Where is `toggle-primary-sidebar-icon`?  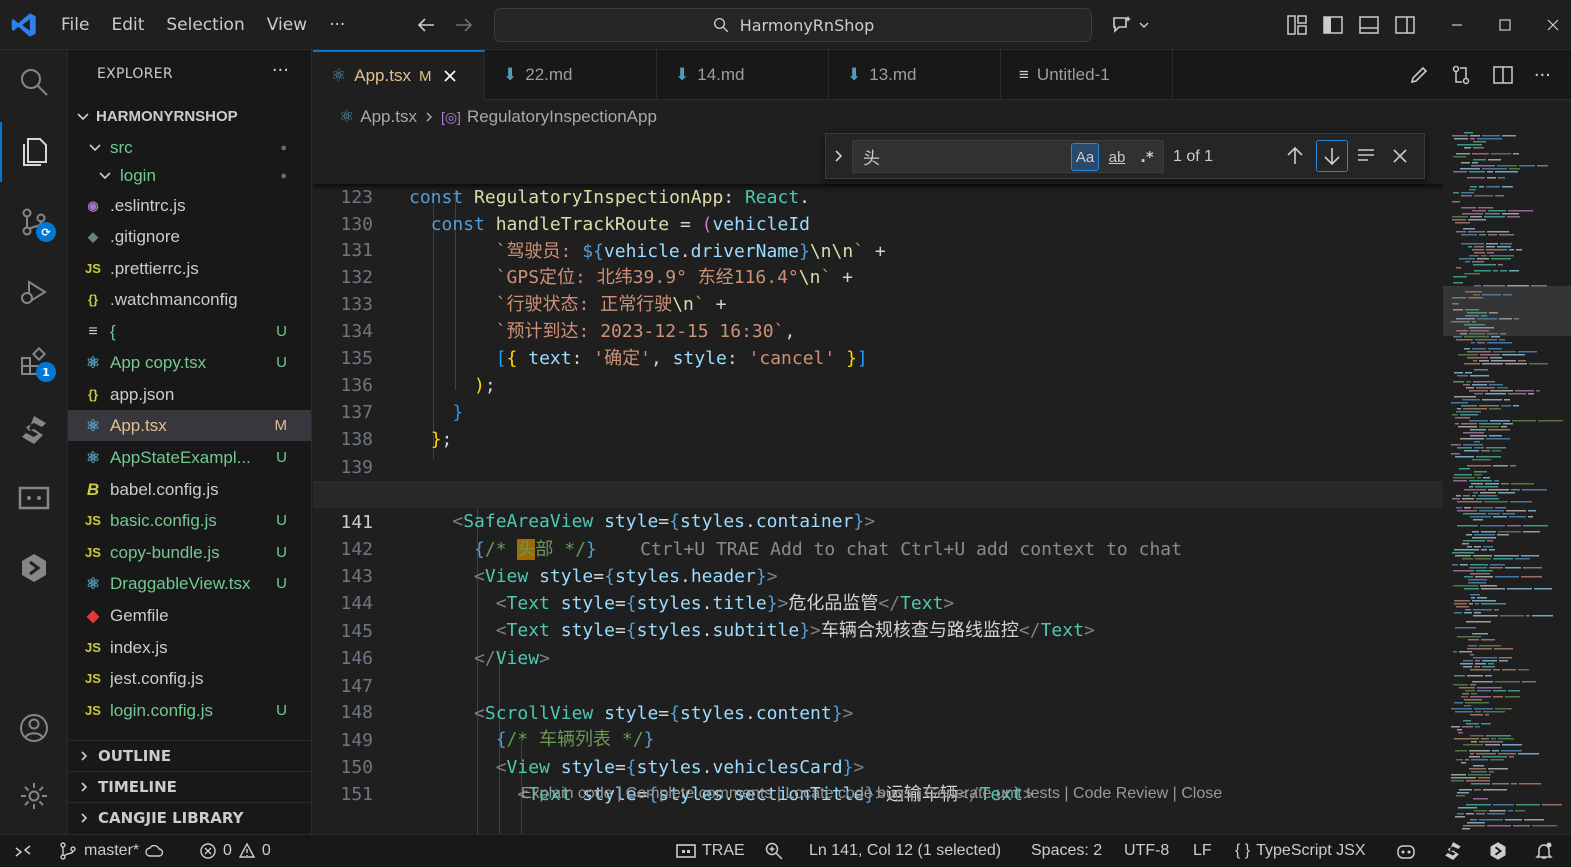 toggle-primary-sidebar-icon is located at coordinates (1333, 25).